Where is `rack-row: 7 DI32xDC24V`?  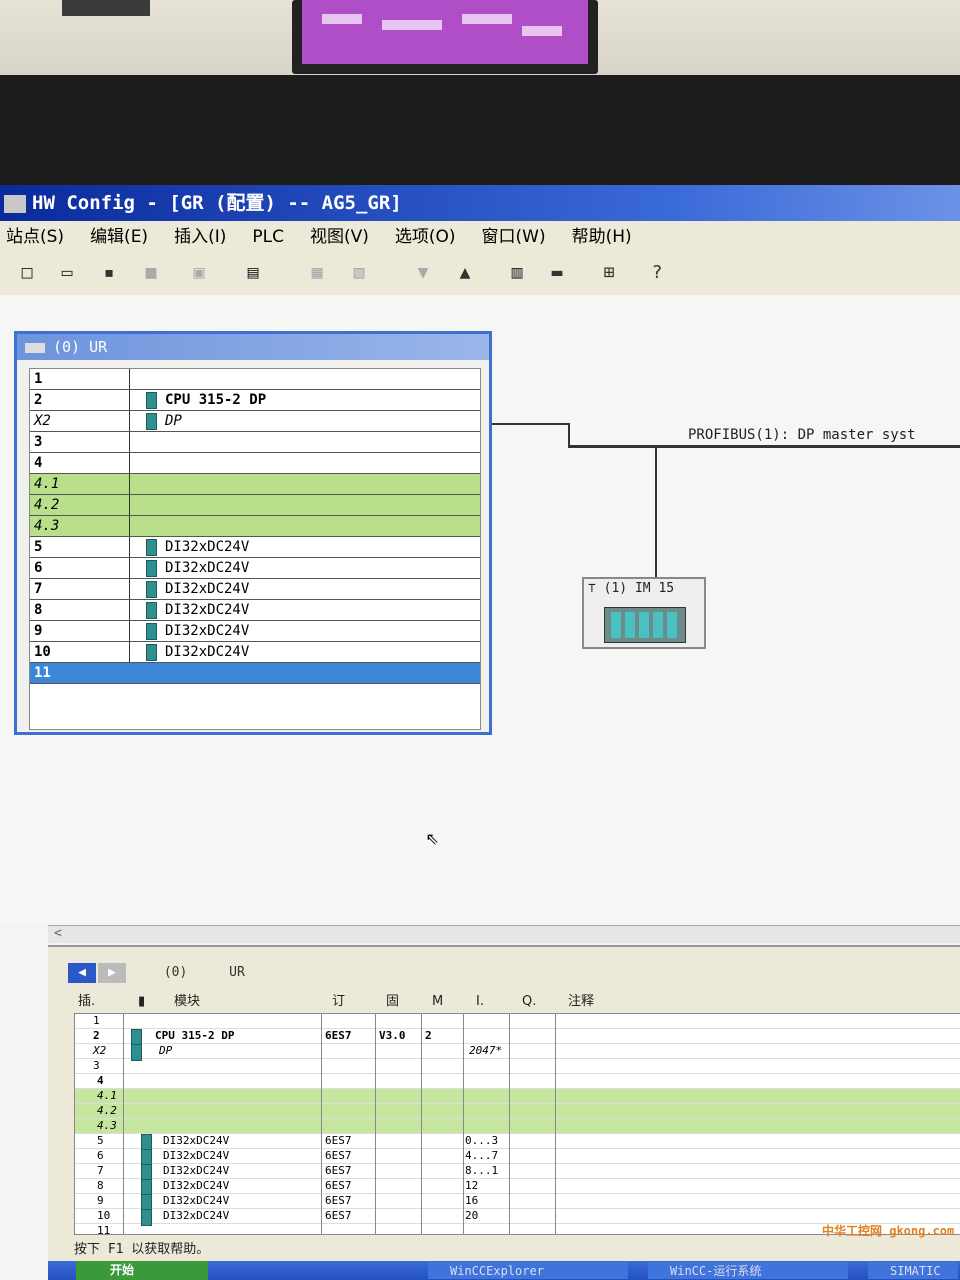
rack-row: 7 DI32xDC24V is located at coordinates (255, 589).